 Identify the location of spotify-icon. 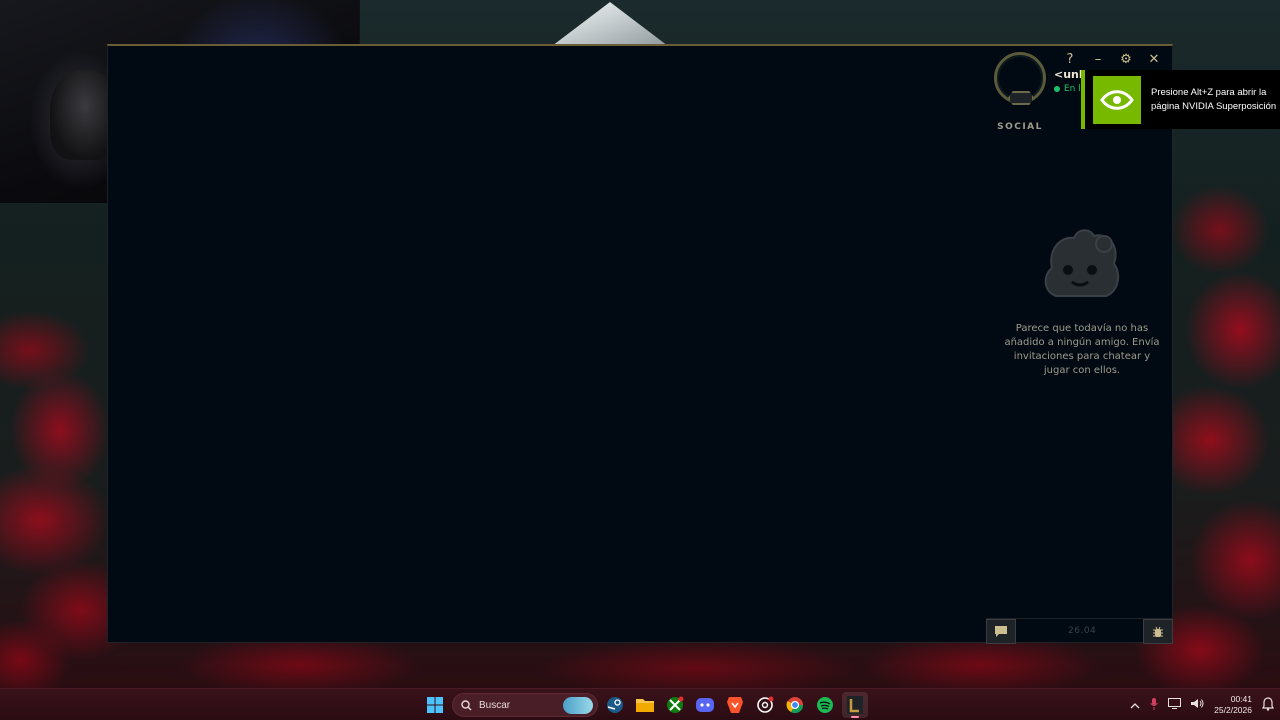
(825, 705).